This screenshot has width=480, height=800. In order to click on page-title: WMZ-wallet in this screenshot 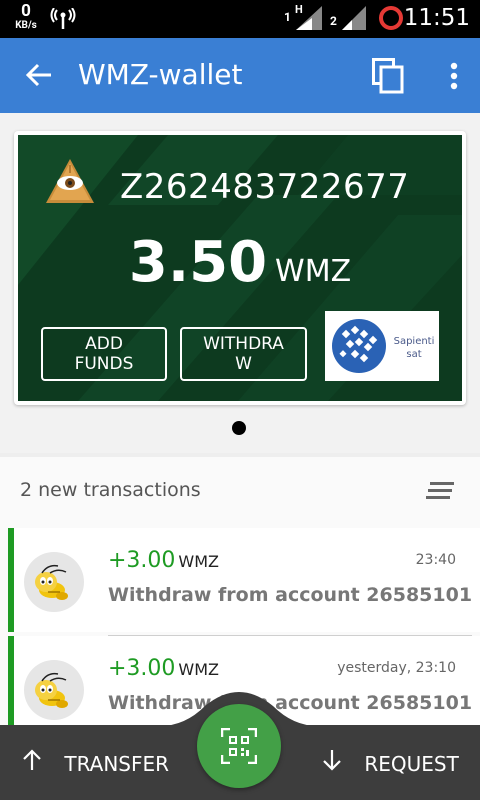, I will do `click(160, 74)`.